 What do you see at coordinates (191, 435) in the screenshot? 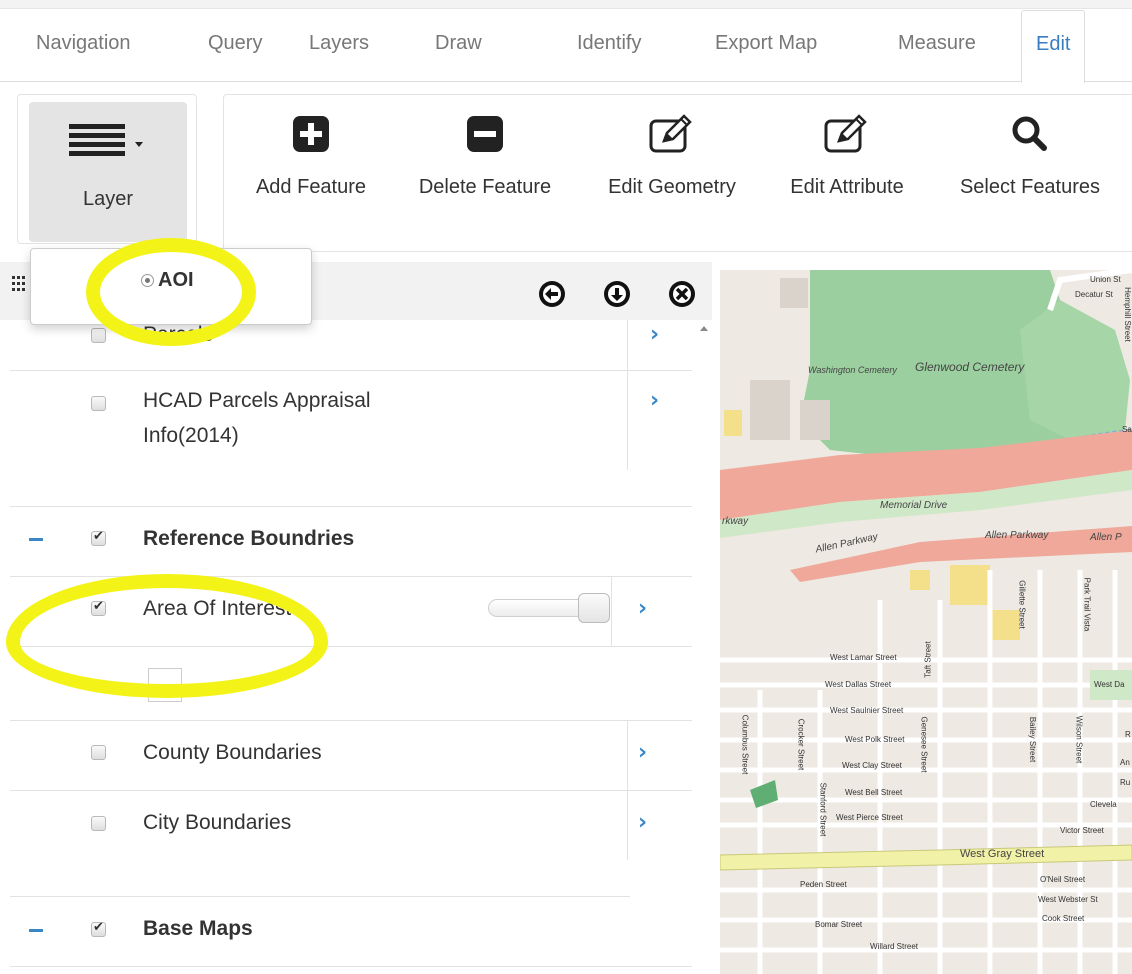
I see `layer-label-hcad-line2: Info(2014)` at bounding box center [191, 435].